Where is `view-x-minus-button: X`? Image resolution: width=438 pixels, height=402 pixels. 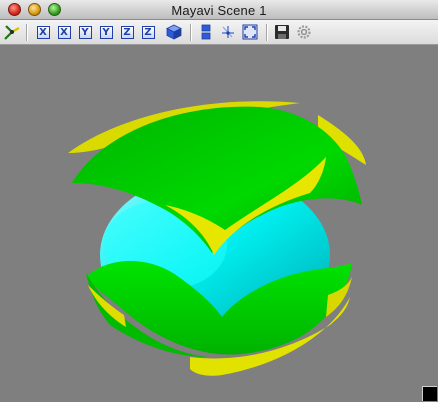
view-x-minus-button: X is located at coordinates (64, 32).